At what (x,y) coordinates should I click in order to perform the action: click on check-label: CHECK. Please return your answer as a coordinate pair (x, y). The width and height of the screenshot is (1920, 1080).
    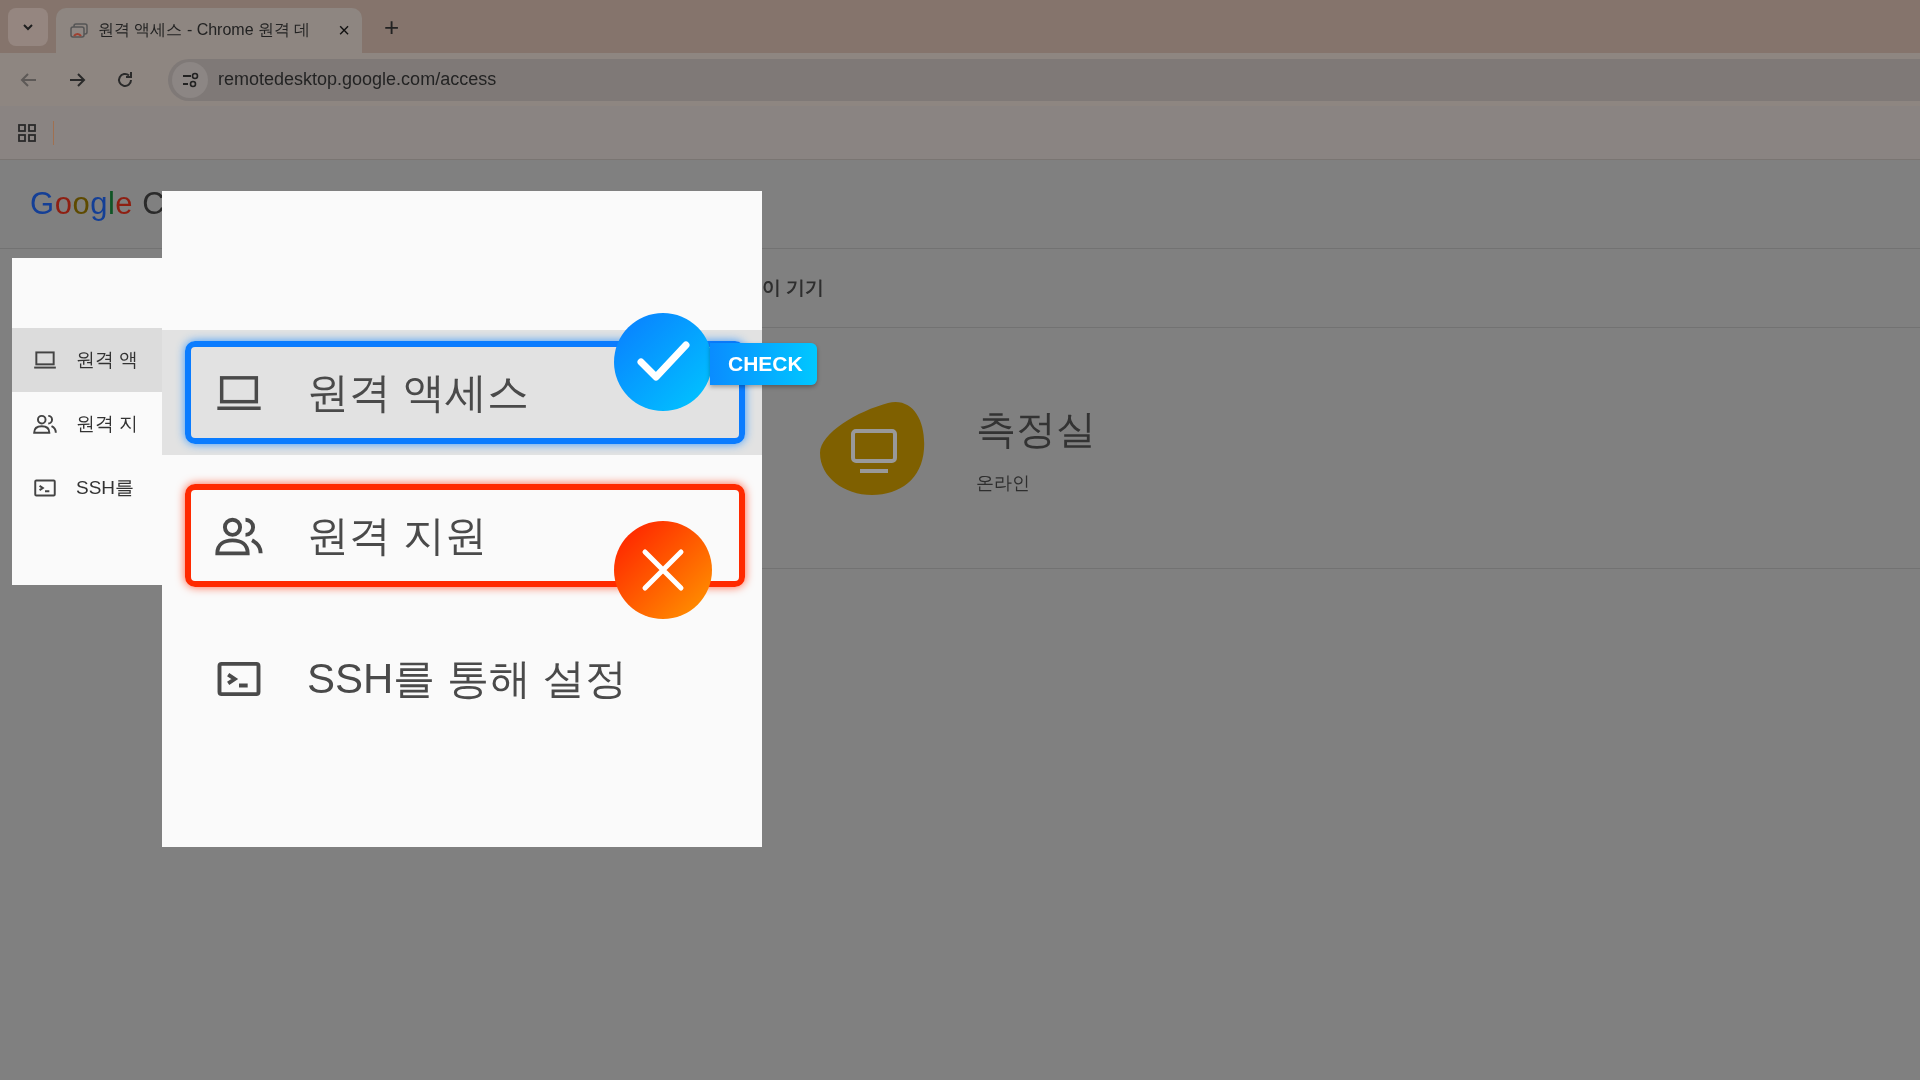
    Looking at the image, I should click on (763, 364).